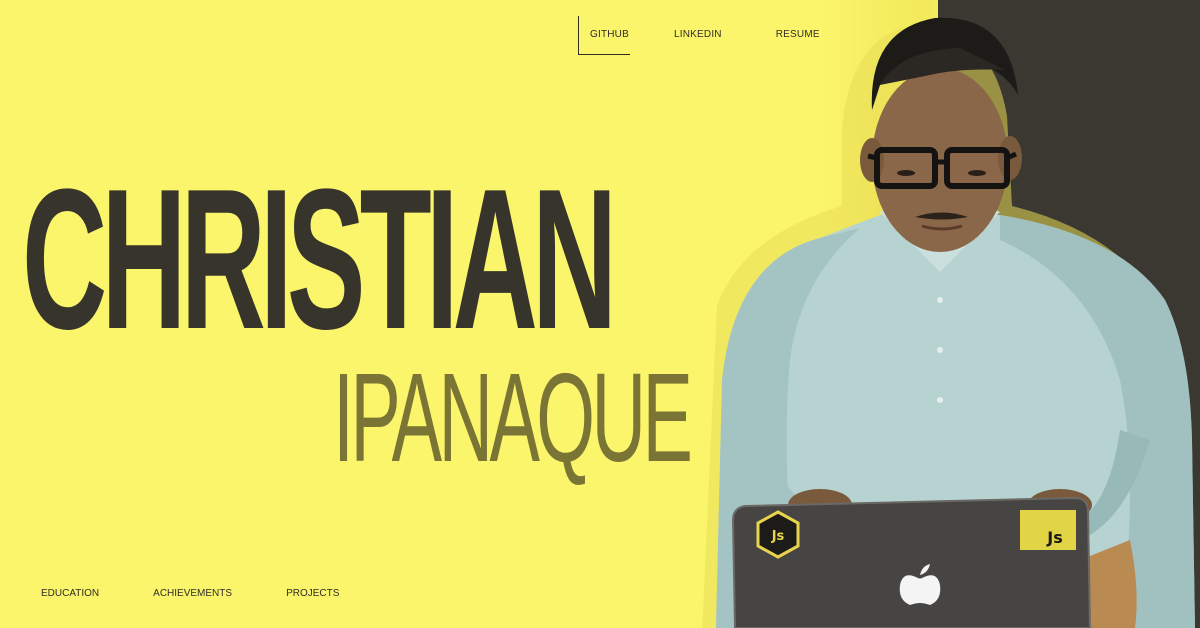 The height and width of the screenshot is (628, 1200). I want to click on js-hexagon-sticker: Js, so click(778, 534).